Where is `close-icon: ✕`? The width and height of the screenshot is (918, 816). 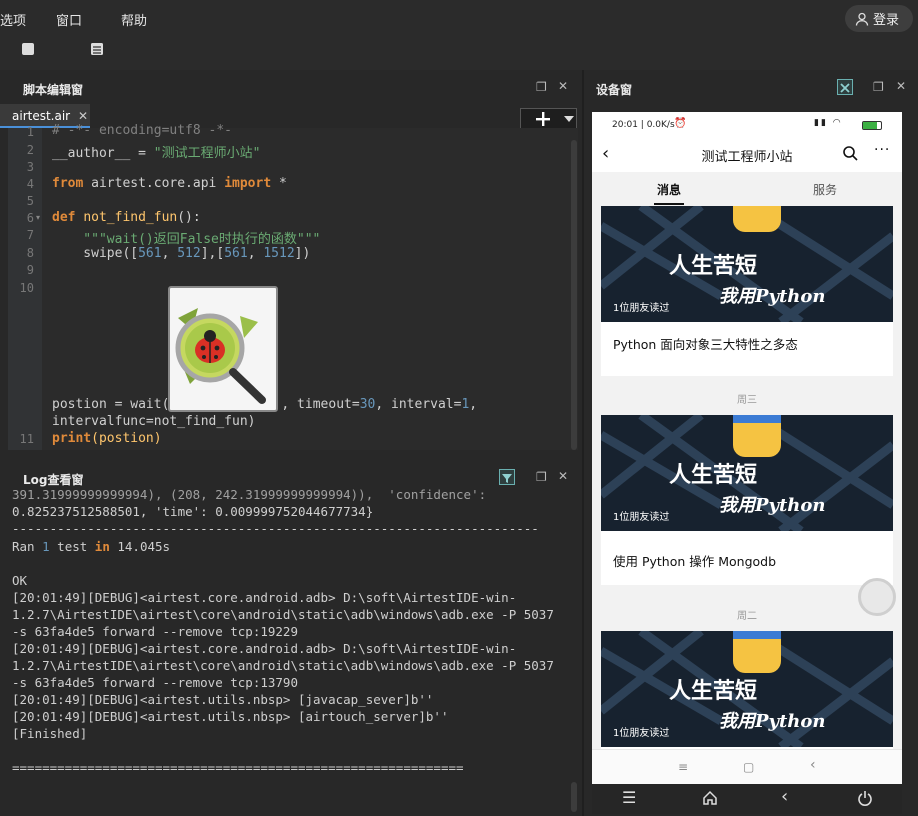 close-icon: ✕ is located at coordinates (563, 86).